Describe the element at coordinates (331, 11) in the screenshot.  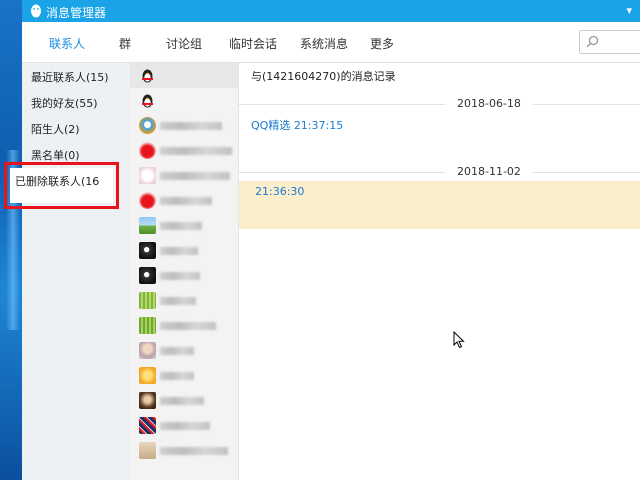
I see `title-bar: 消息管理器 ▾` at that location.